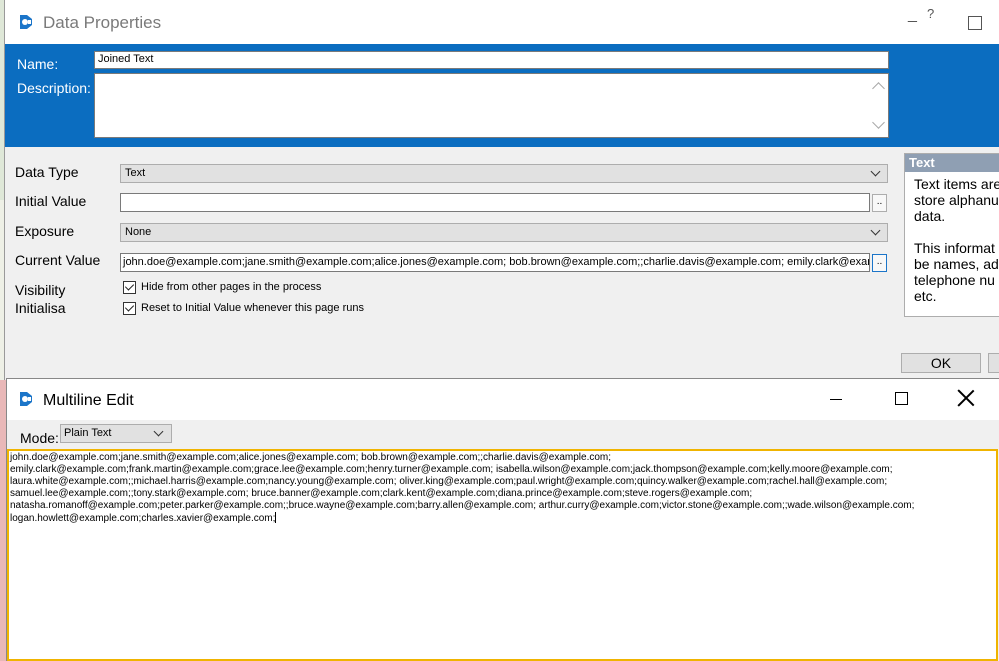 Image resolution: width=999 pixels, height=661 pixels. What do you see at coordinates (47, 172) in the screenshot?
I see `data-type-label: Data Type` at bounding box center [47, 172].